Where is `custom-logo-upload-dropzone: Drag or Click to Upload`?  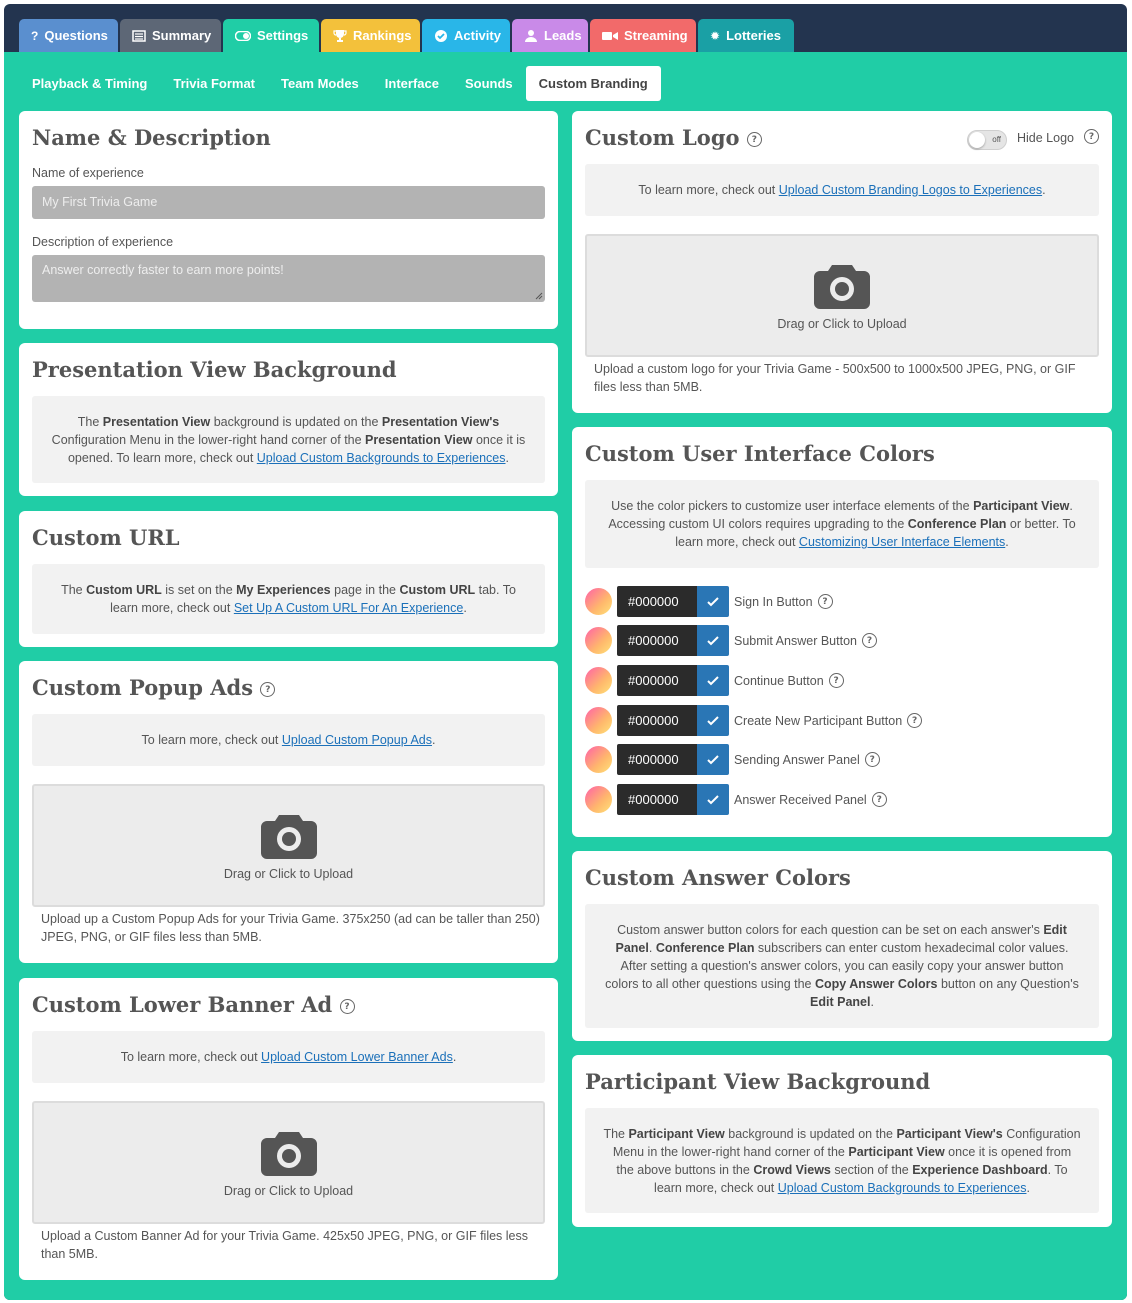
custom-logo-upload-dropzone: Drag or Click to Upload is located at coordinates (842, 295).